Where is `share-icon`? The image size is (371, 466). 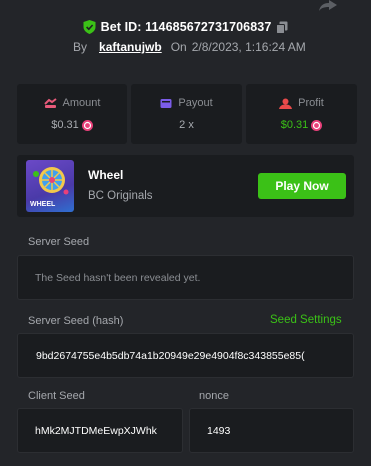
share-icon is located at coordinates (328, 6).